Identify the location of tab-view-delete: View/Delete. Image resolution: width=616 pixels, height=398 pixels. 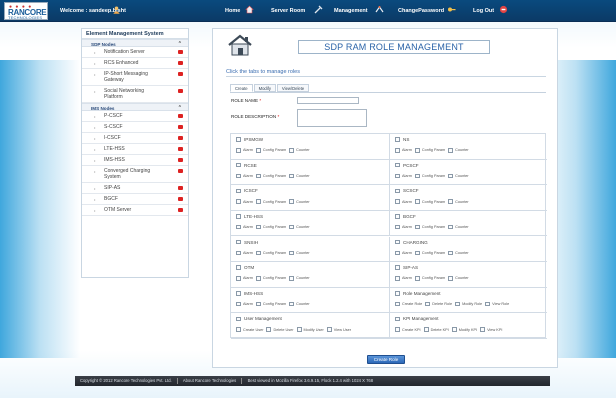
(293, 88).